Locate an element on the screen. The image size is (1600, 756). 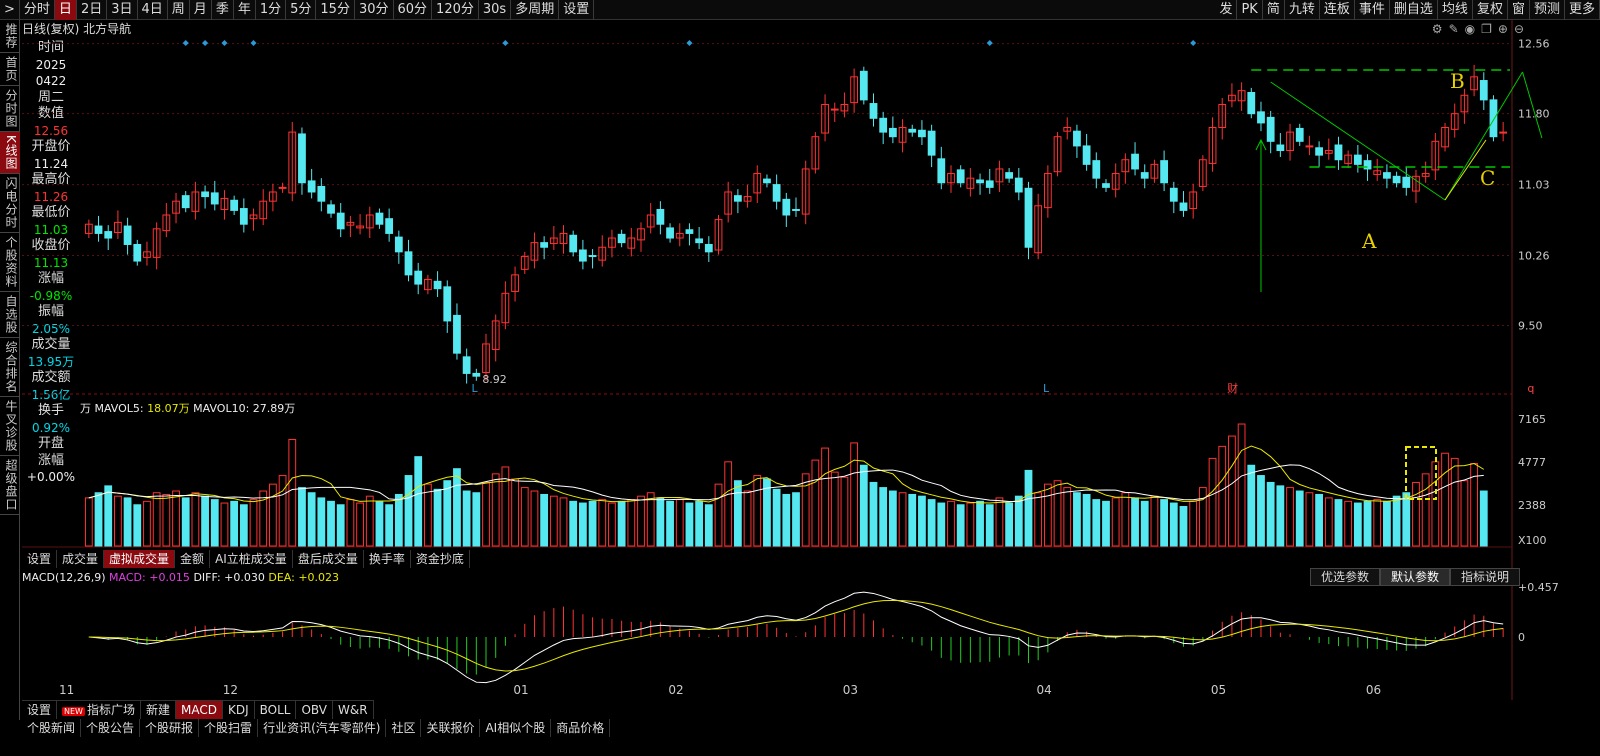
volume-tick: 2388 is located at coordinates (1532, 505).